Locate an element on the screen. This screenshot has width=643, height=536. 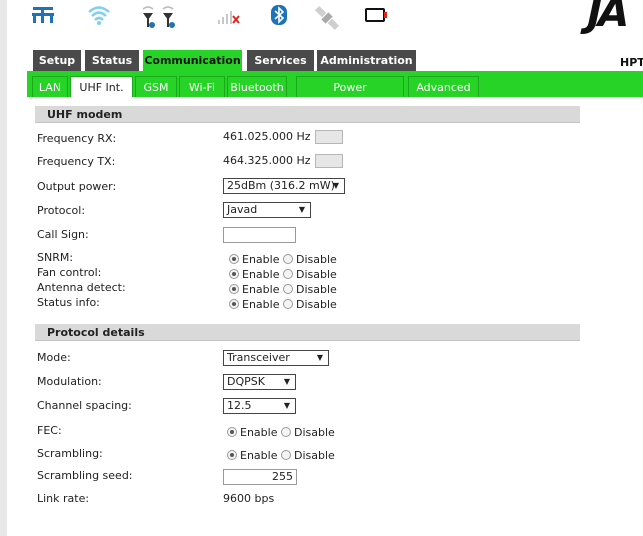
subtab-gsm: GSM is located at coordinates (156, 86).